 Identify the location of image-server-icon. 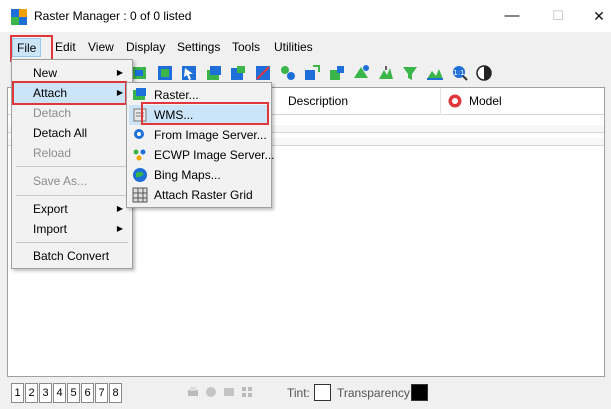
(139, 134).